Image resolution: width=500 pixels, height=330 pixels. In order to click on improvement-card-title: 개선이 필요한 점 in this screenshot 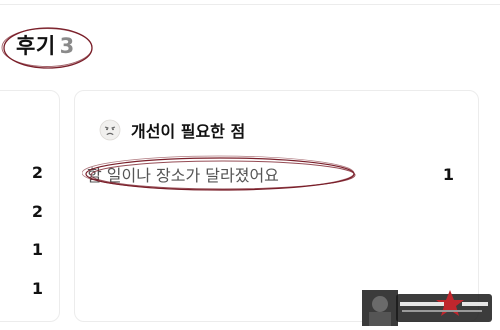, I will do `click(188, 131)`.